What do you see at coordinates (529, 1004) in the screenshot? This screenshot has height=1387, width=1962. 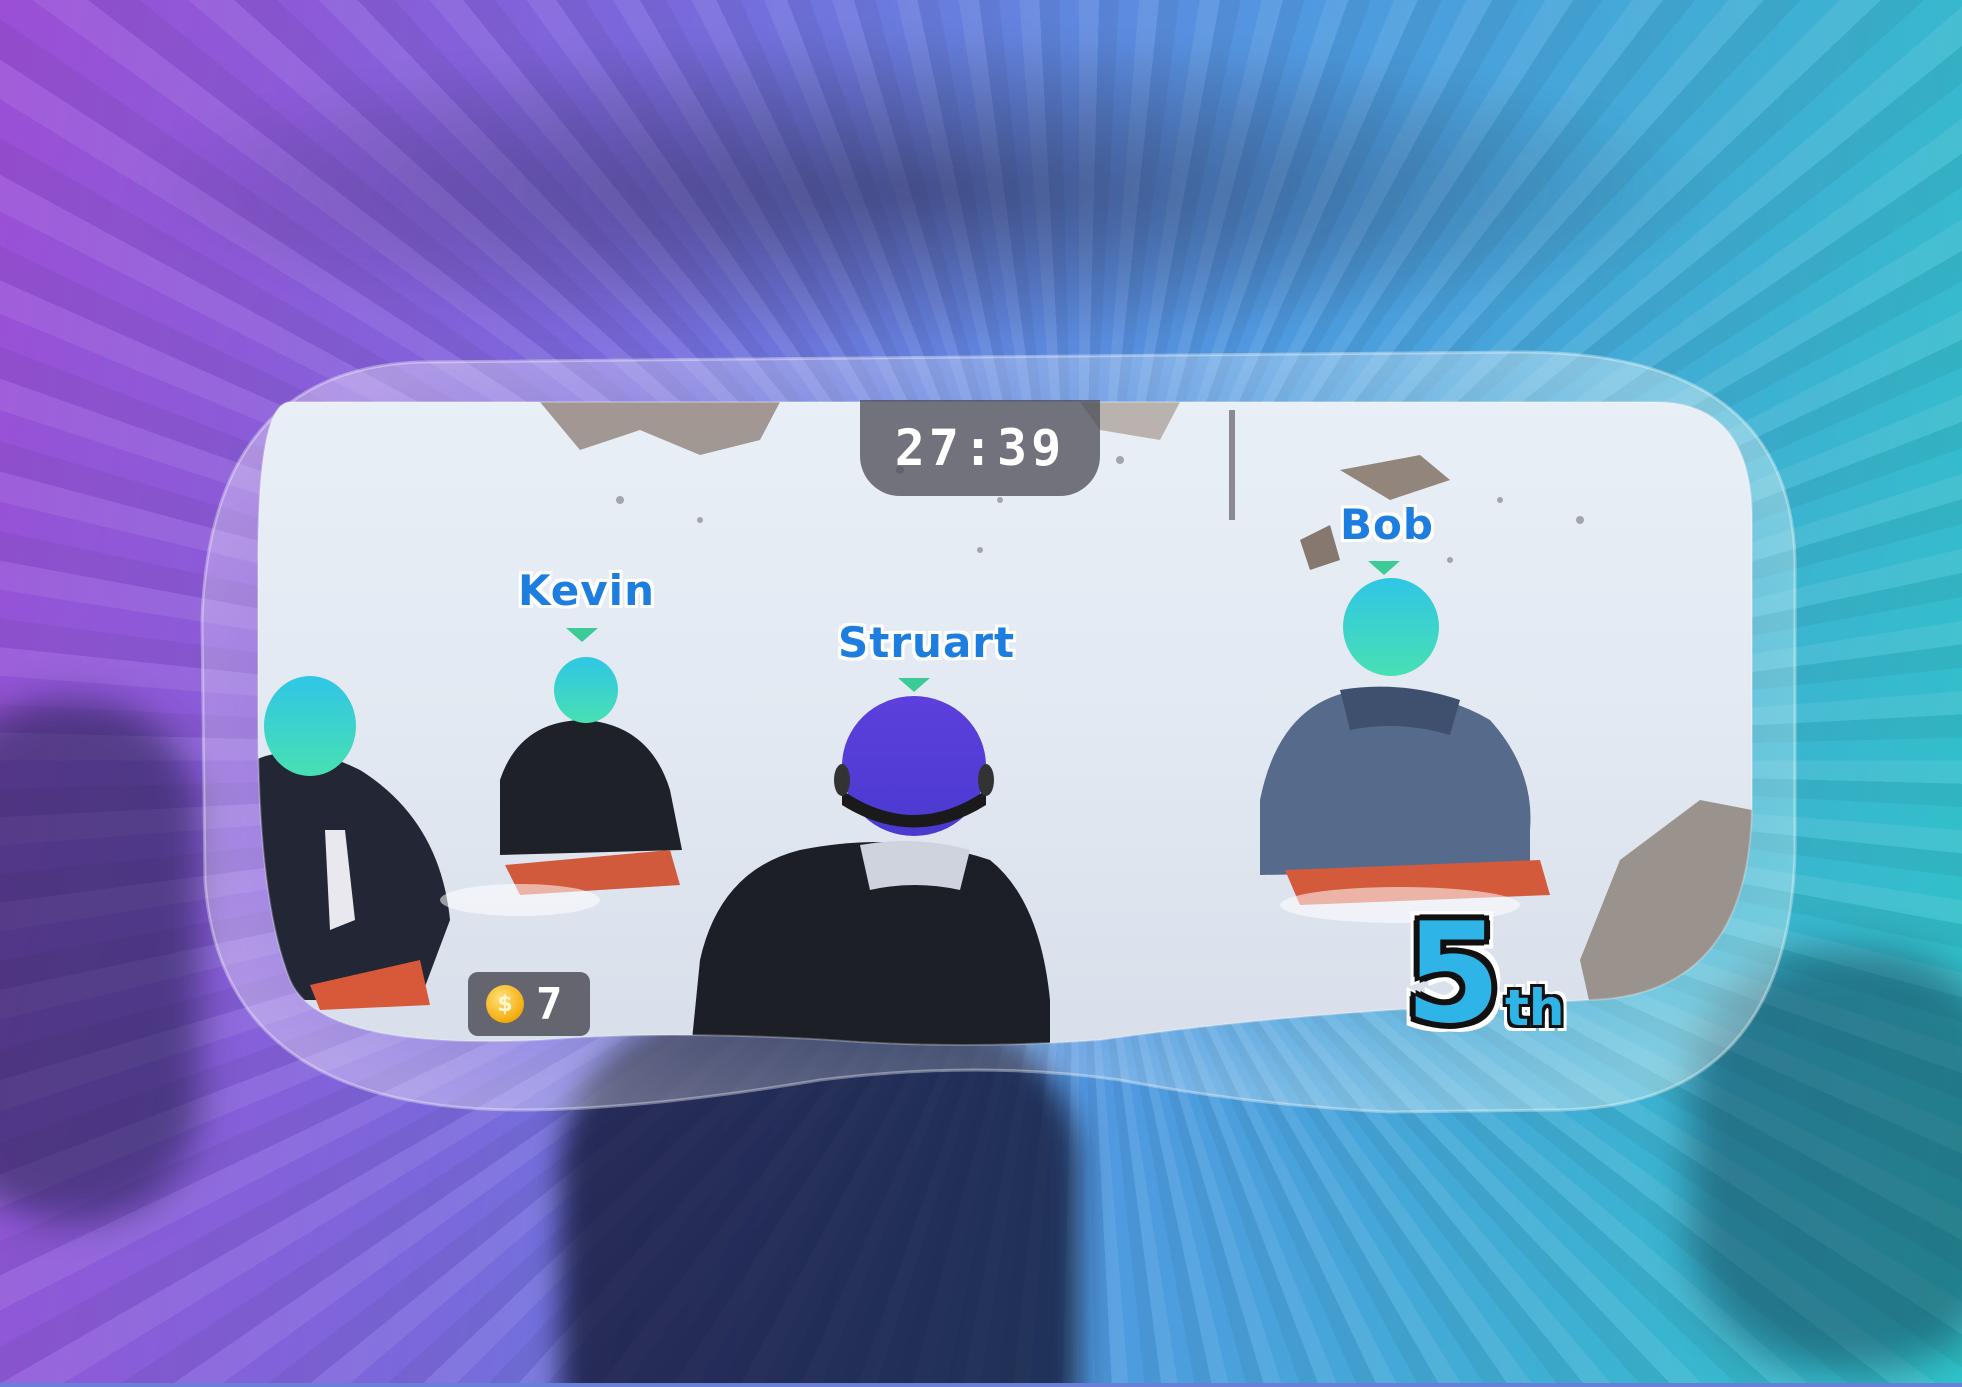 I see `coin-counter: $ 7` at bounding box center [529, 1004].